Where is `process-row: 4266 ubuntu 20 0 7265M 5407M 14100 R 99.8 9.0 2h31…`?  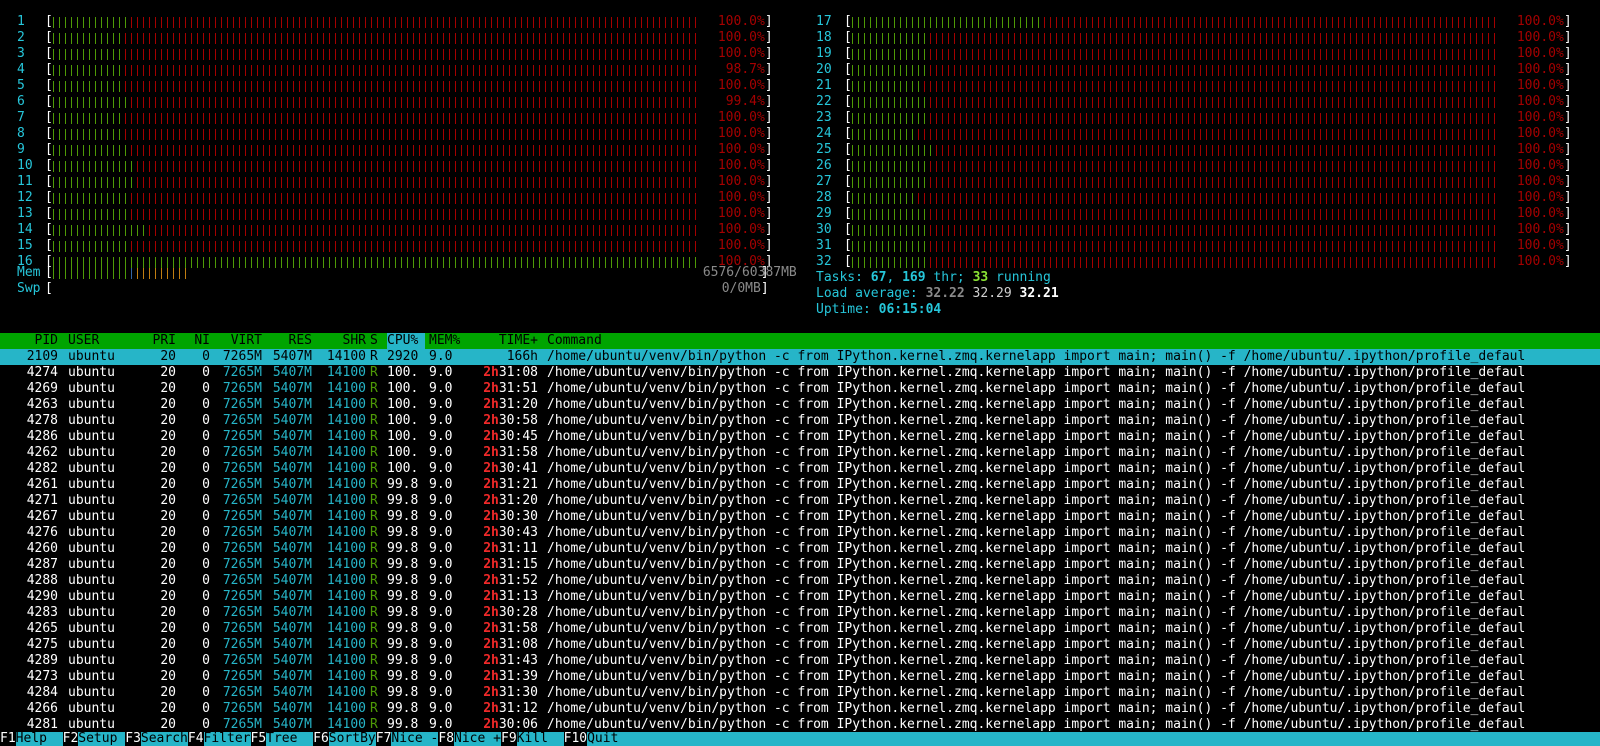 process-row: 4266 ubuntu 20 0 7265M 5407M 14100 R 99.8 9.0 2h31… is located at coordinates (800, 709).